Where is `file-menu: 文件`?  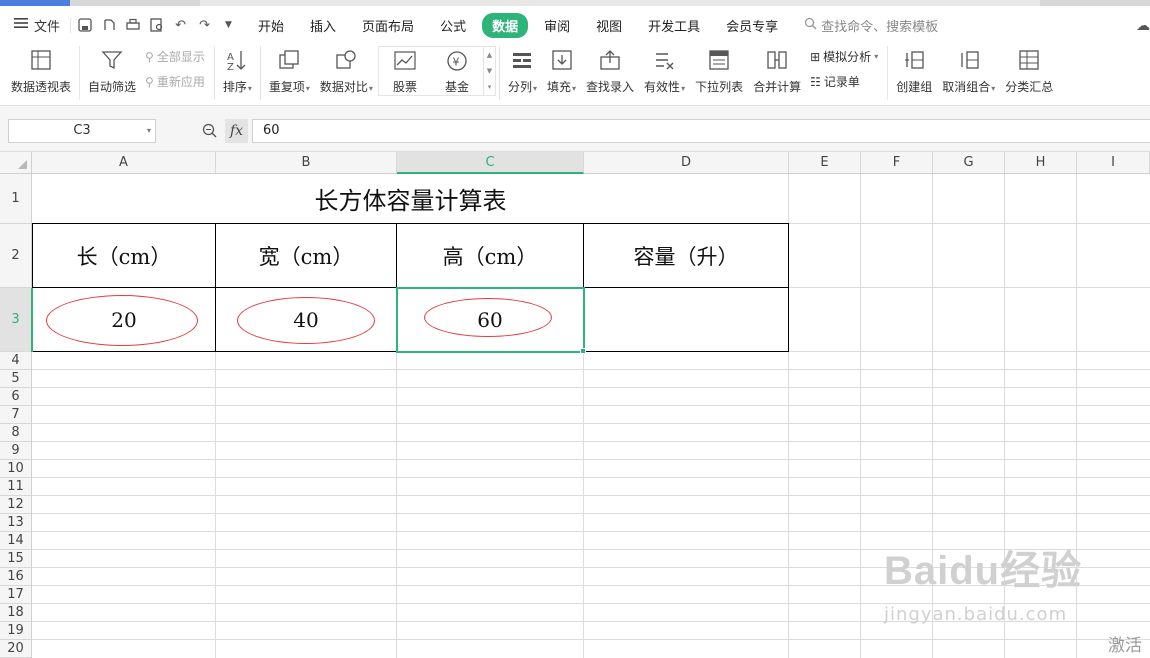 file-menu: 文件 is located at coordinates (35, 25).